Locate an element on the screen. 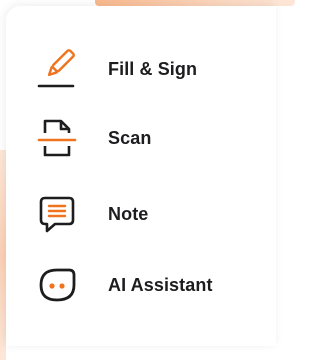 Image resolution: width=320 pixels, height=360 pixels. menu-item-note: Note is located at coordinates (139, 214).